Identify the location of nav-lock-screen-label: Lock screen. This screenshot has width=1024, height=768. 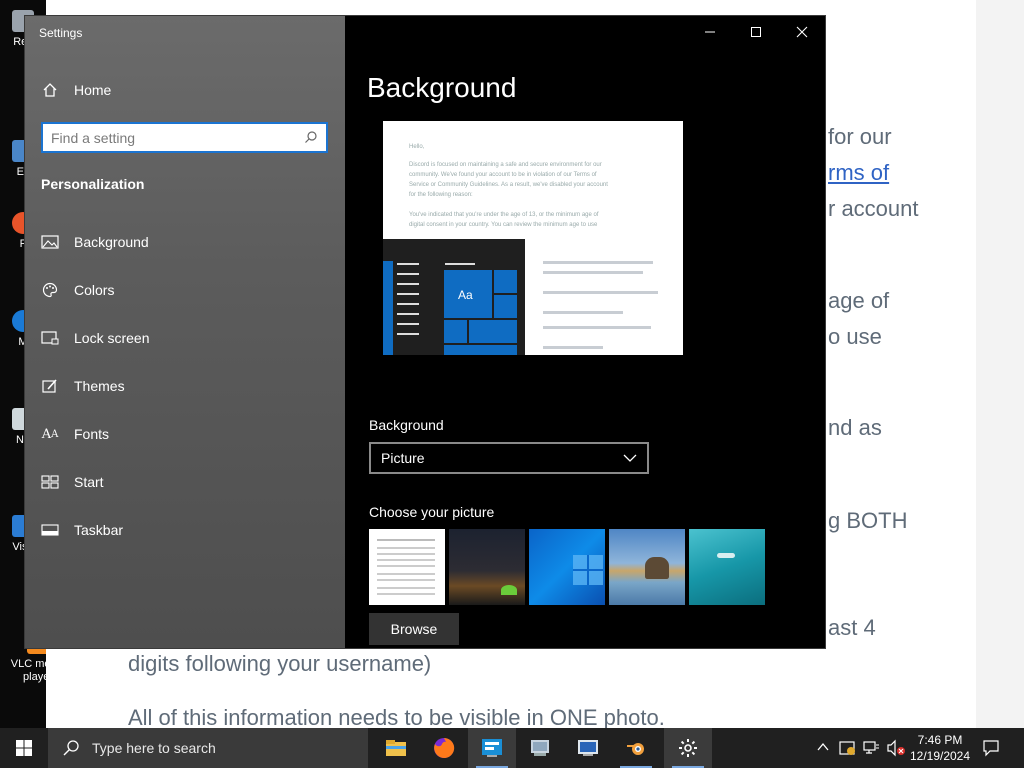
(112, 338).